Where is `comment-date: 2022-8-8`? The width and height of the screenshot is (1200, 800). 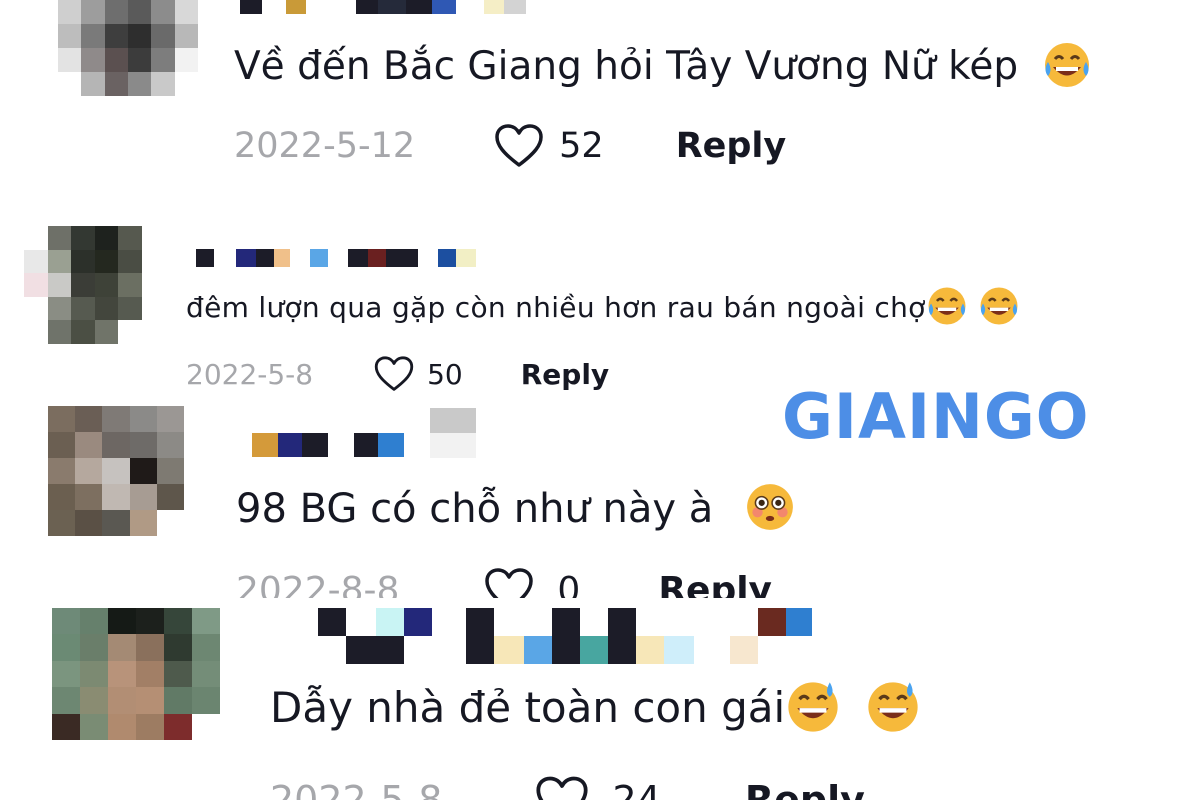 comment-date: 2022-8-8 is located at coordinates (318, 584).